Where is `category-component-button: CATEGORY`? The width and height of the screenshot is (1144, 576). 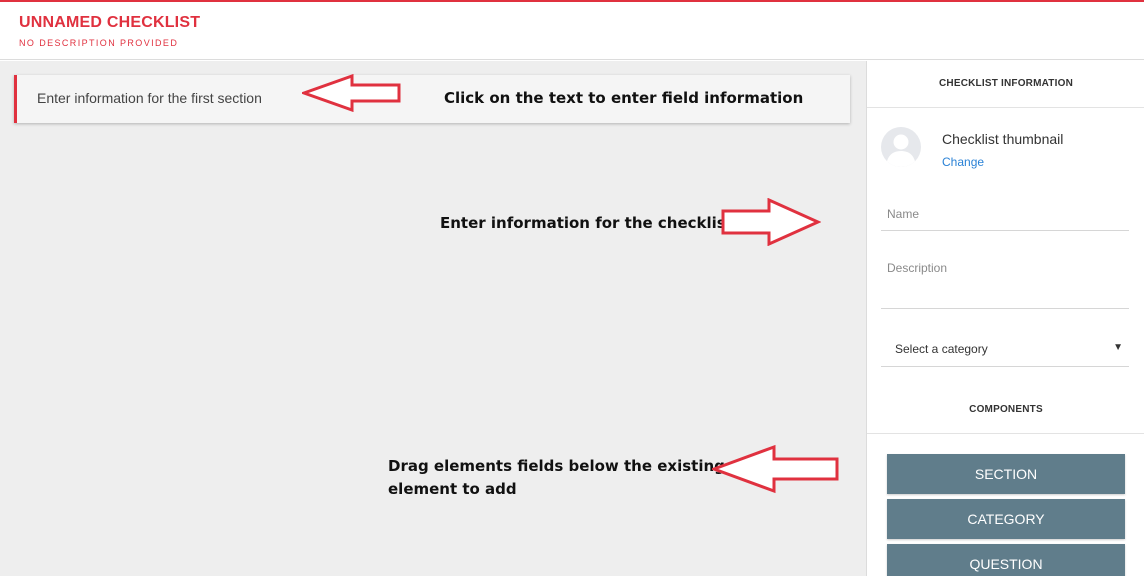 category-component-button: CATEGORY is located at coordinates (1006, 519).